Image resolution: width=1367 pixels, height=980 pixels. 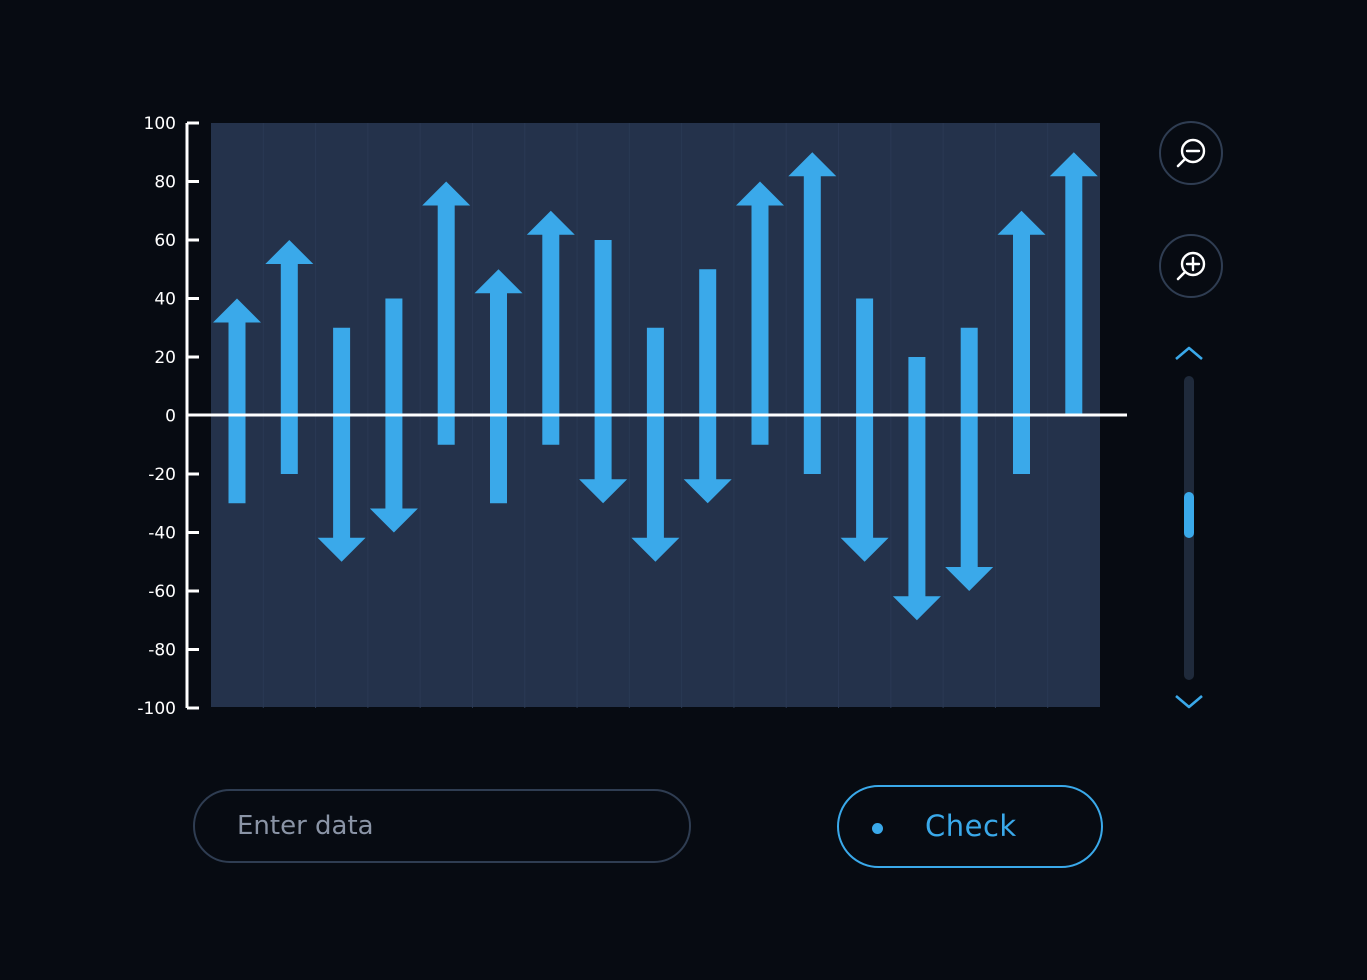 I want to click on check-button-label: Check, so click(x=971, y=826).